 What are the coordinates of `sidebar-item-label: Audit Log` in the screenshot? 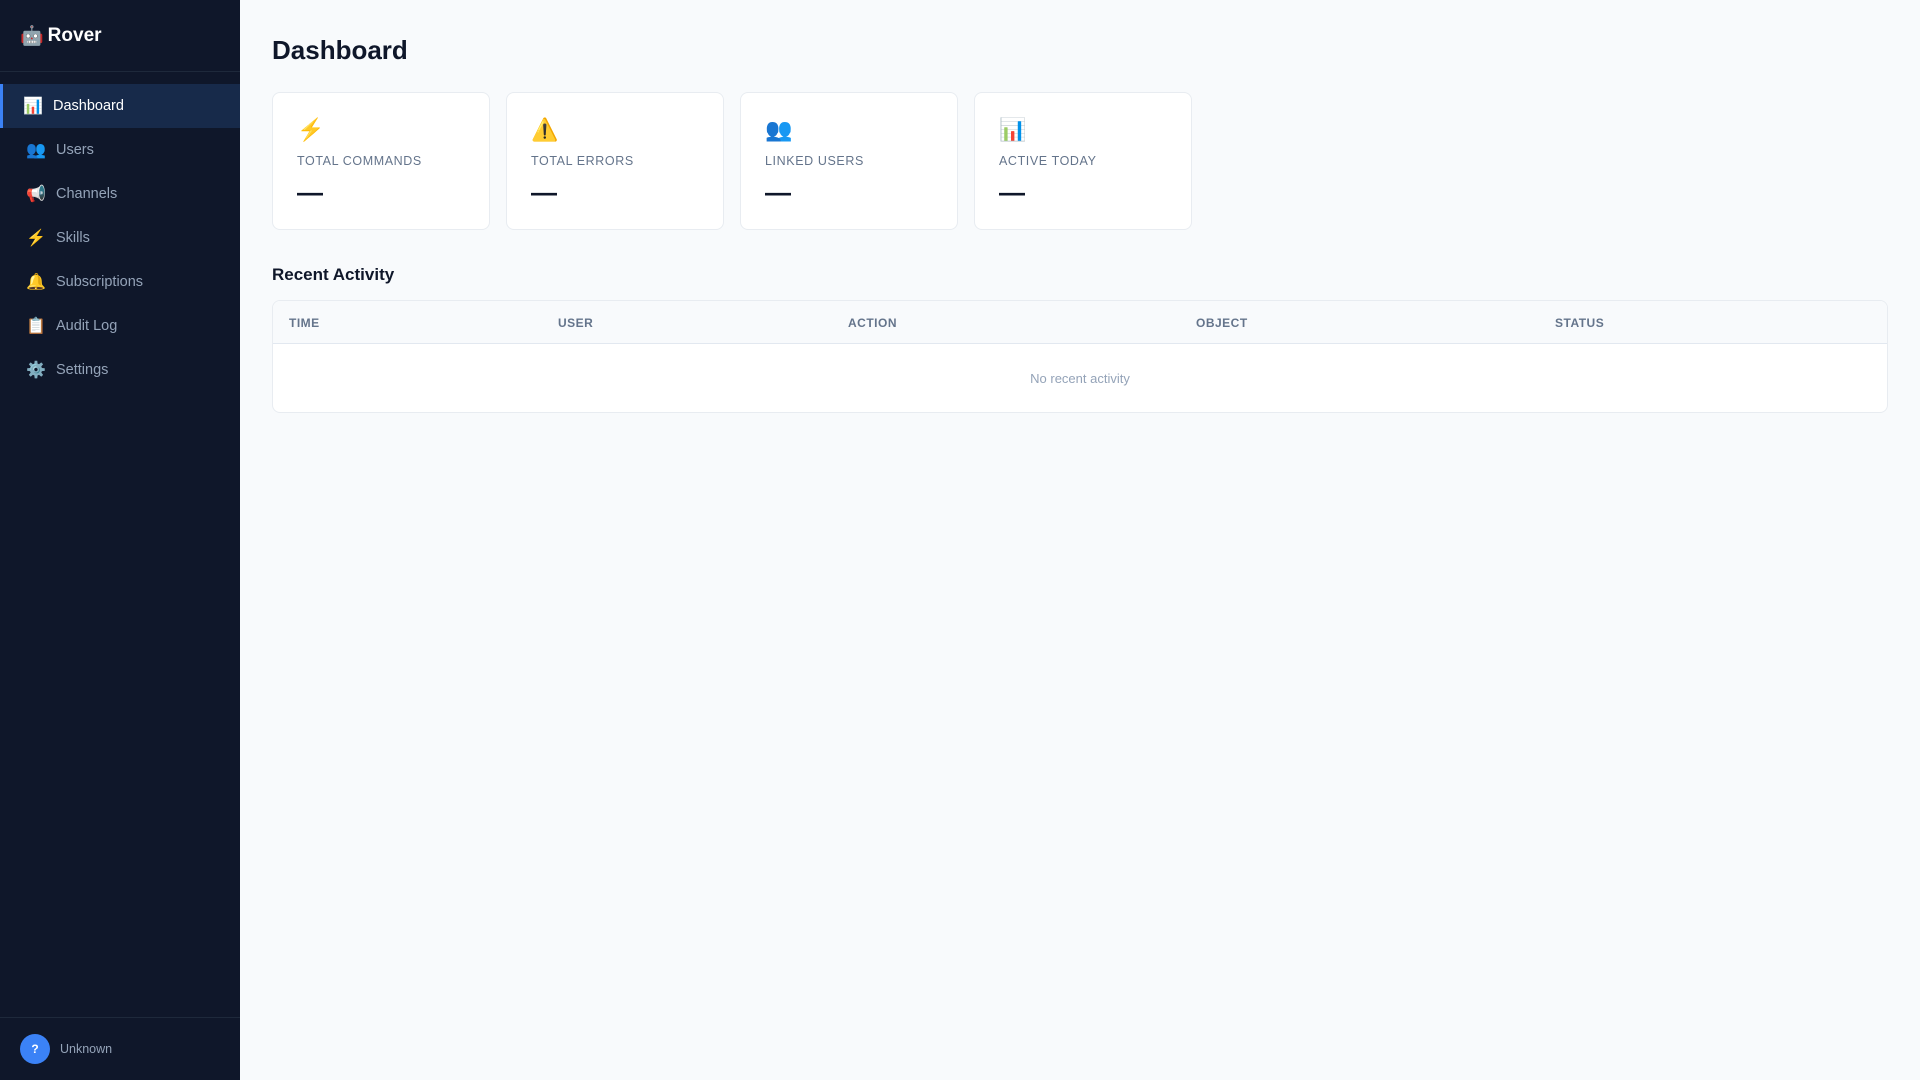 It's located at (87, 326).